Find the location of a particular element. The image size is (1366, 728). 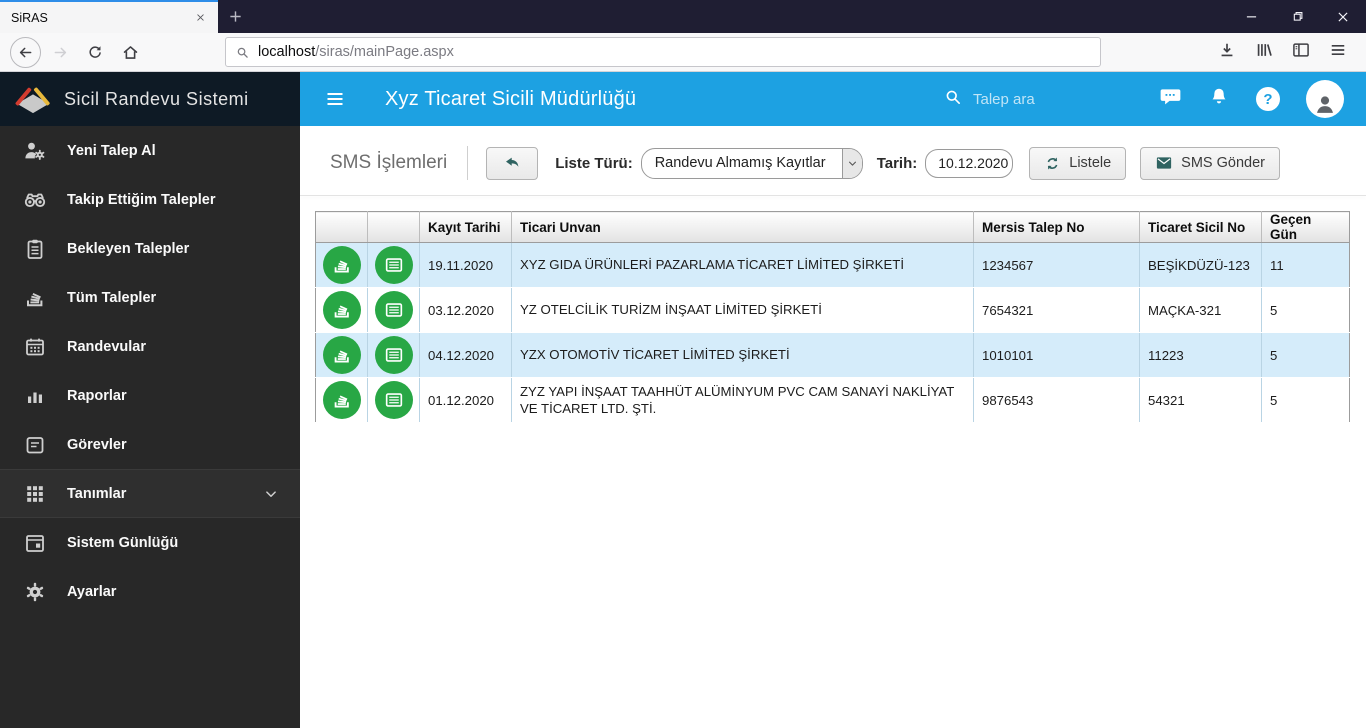

hamburger-menu-icon is located at coordinates (335, 99).